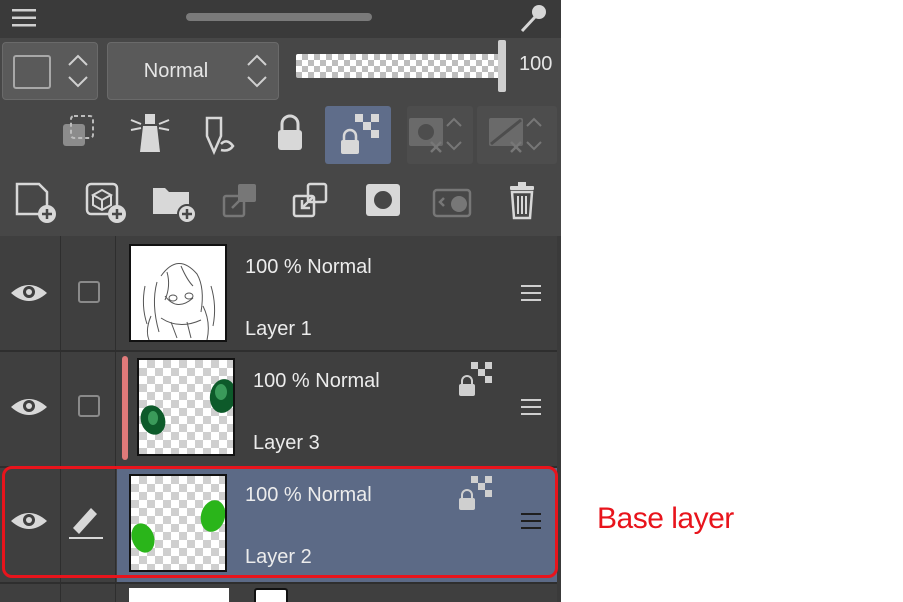 The image size is (903, 602). I want to click on layer-name: Layer 3, so click(286, 443).